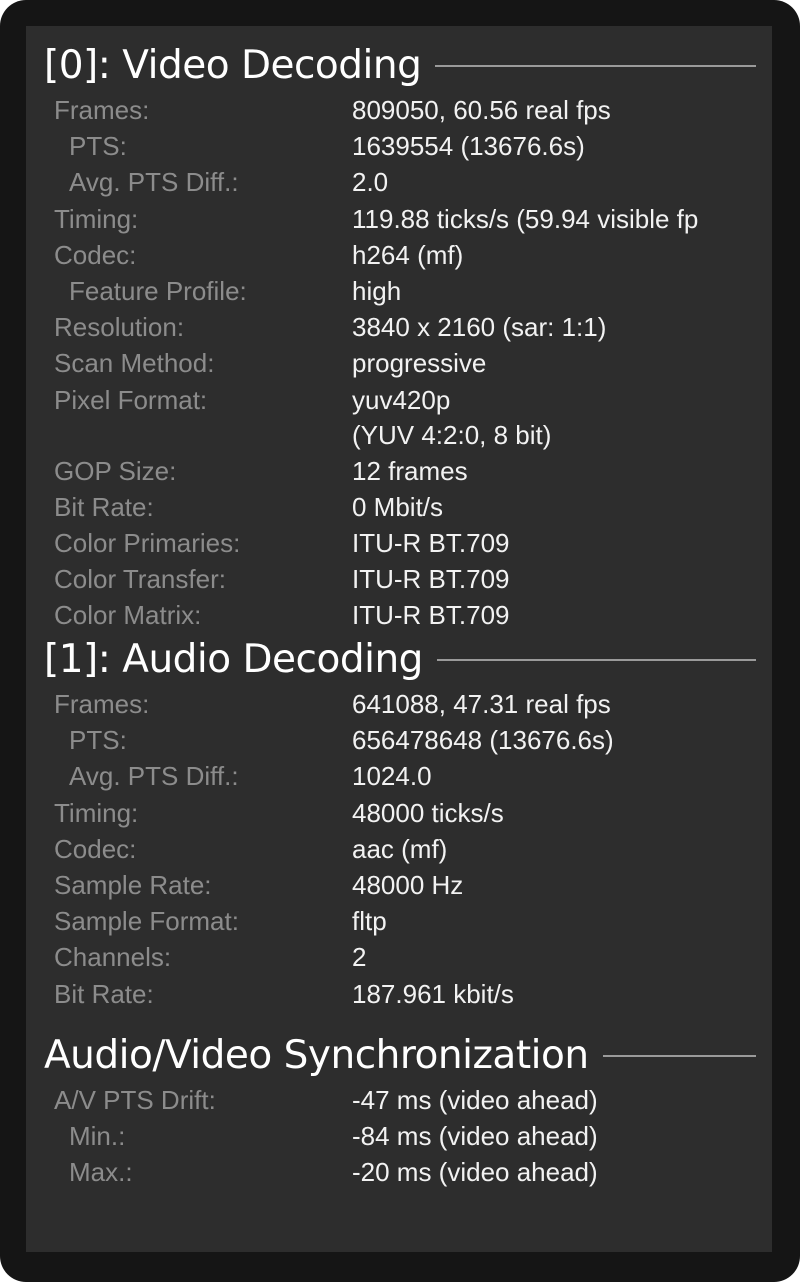 The image size is (800, 1282). Describe the element at coordinates (359, 957) in the screenshot. I see `stat-value: 2` at that location.